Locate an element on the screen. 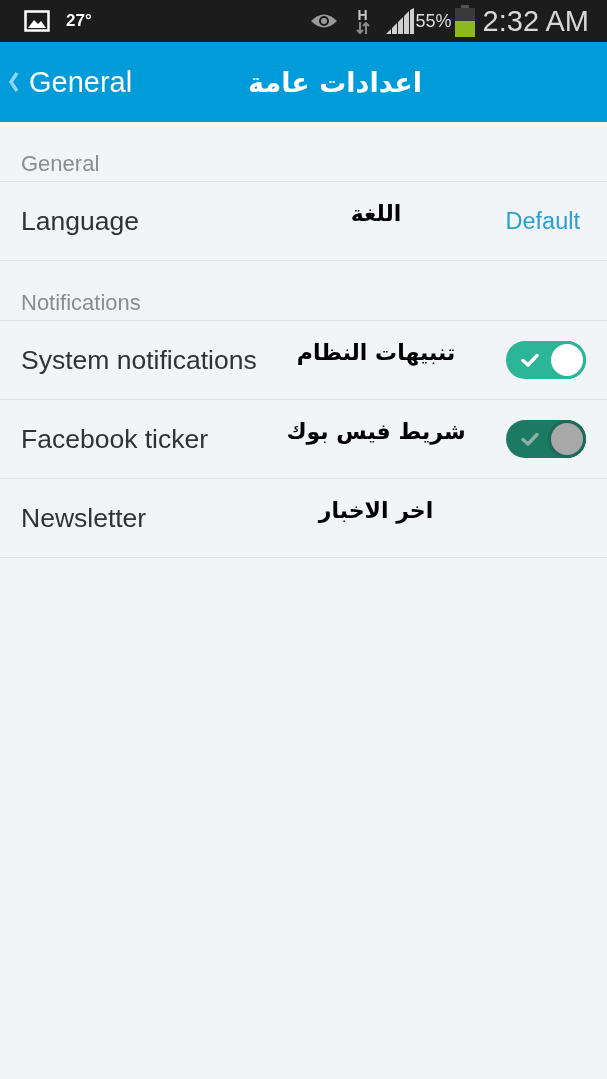 This screenshot has height=1079, width=607. arabic-caption: اللغة is located at coordinates (376, 213).